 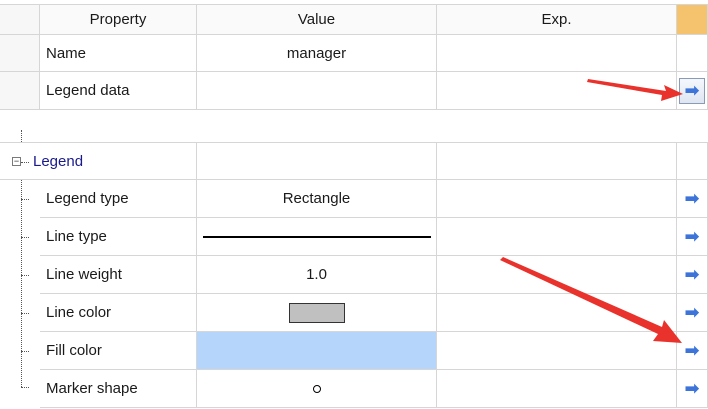 I want to click on table-row: Line type ➡, so click(x=354, y=237).